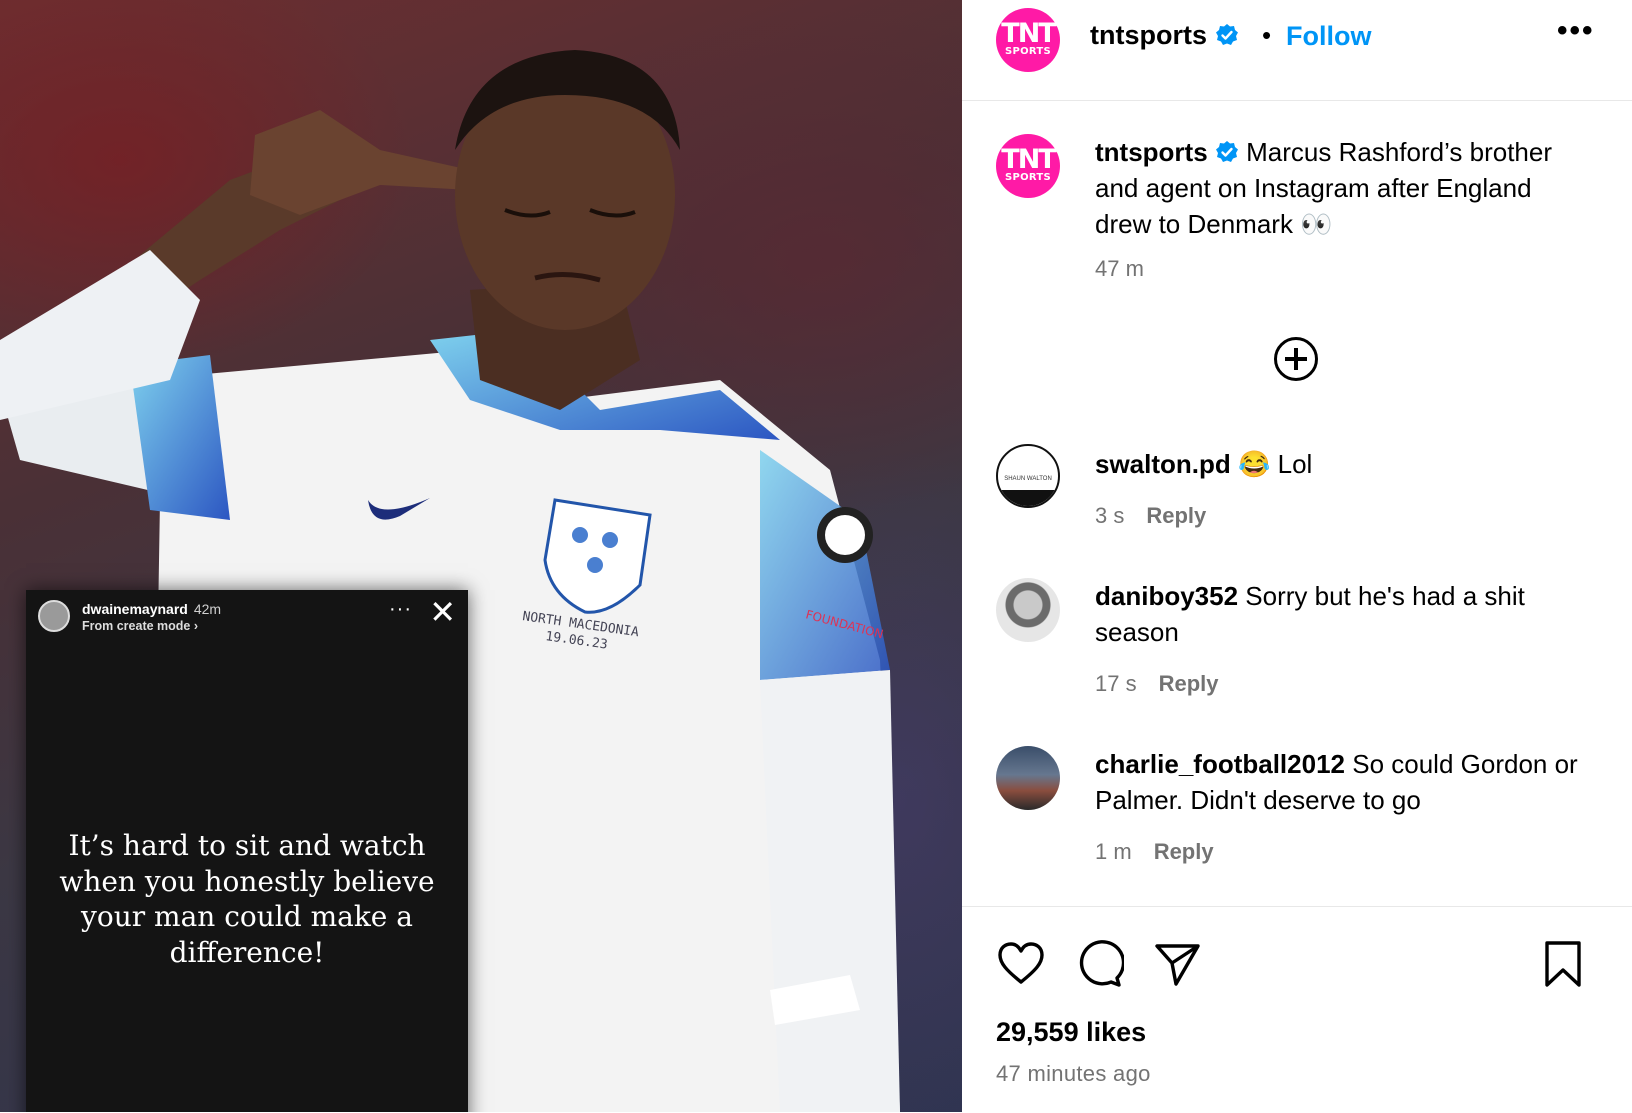 This screenshot has width=1632, height=1113. Describe the element at coordinates (1071, 1032) in the screenshot. I see `likes-count: 29,559 likes` at that location.